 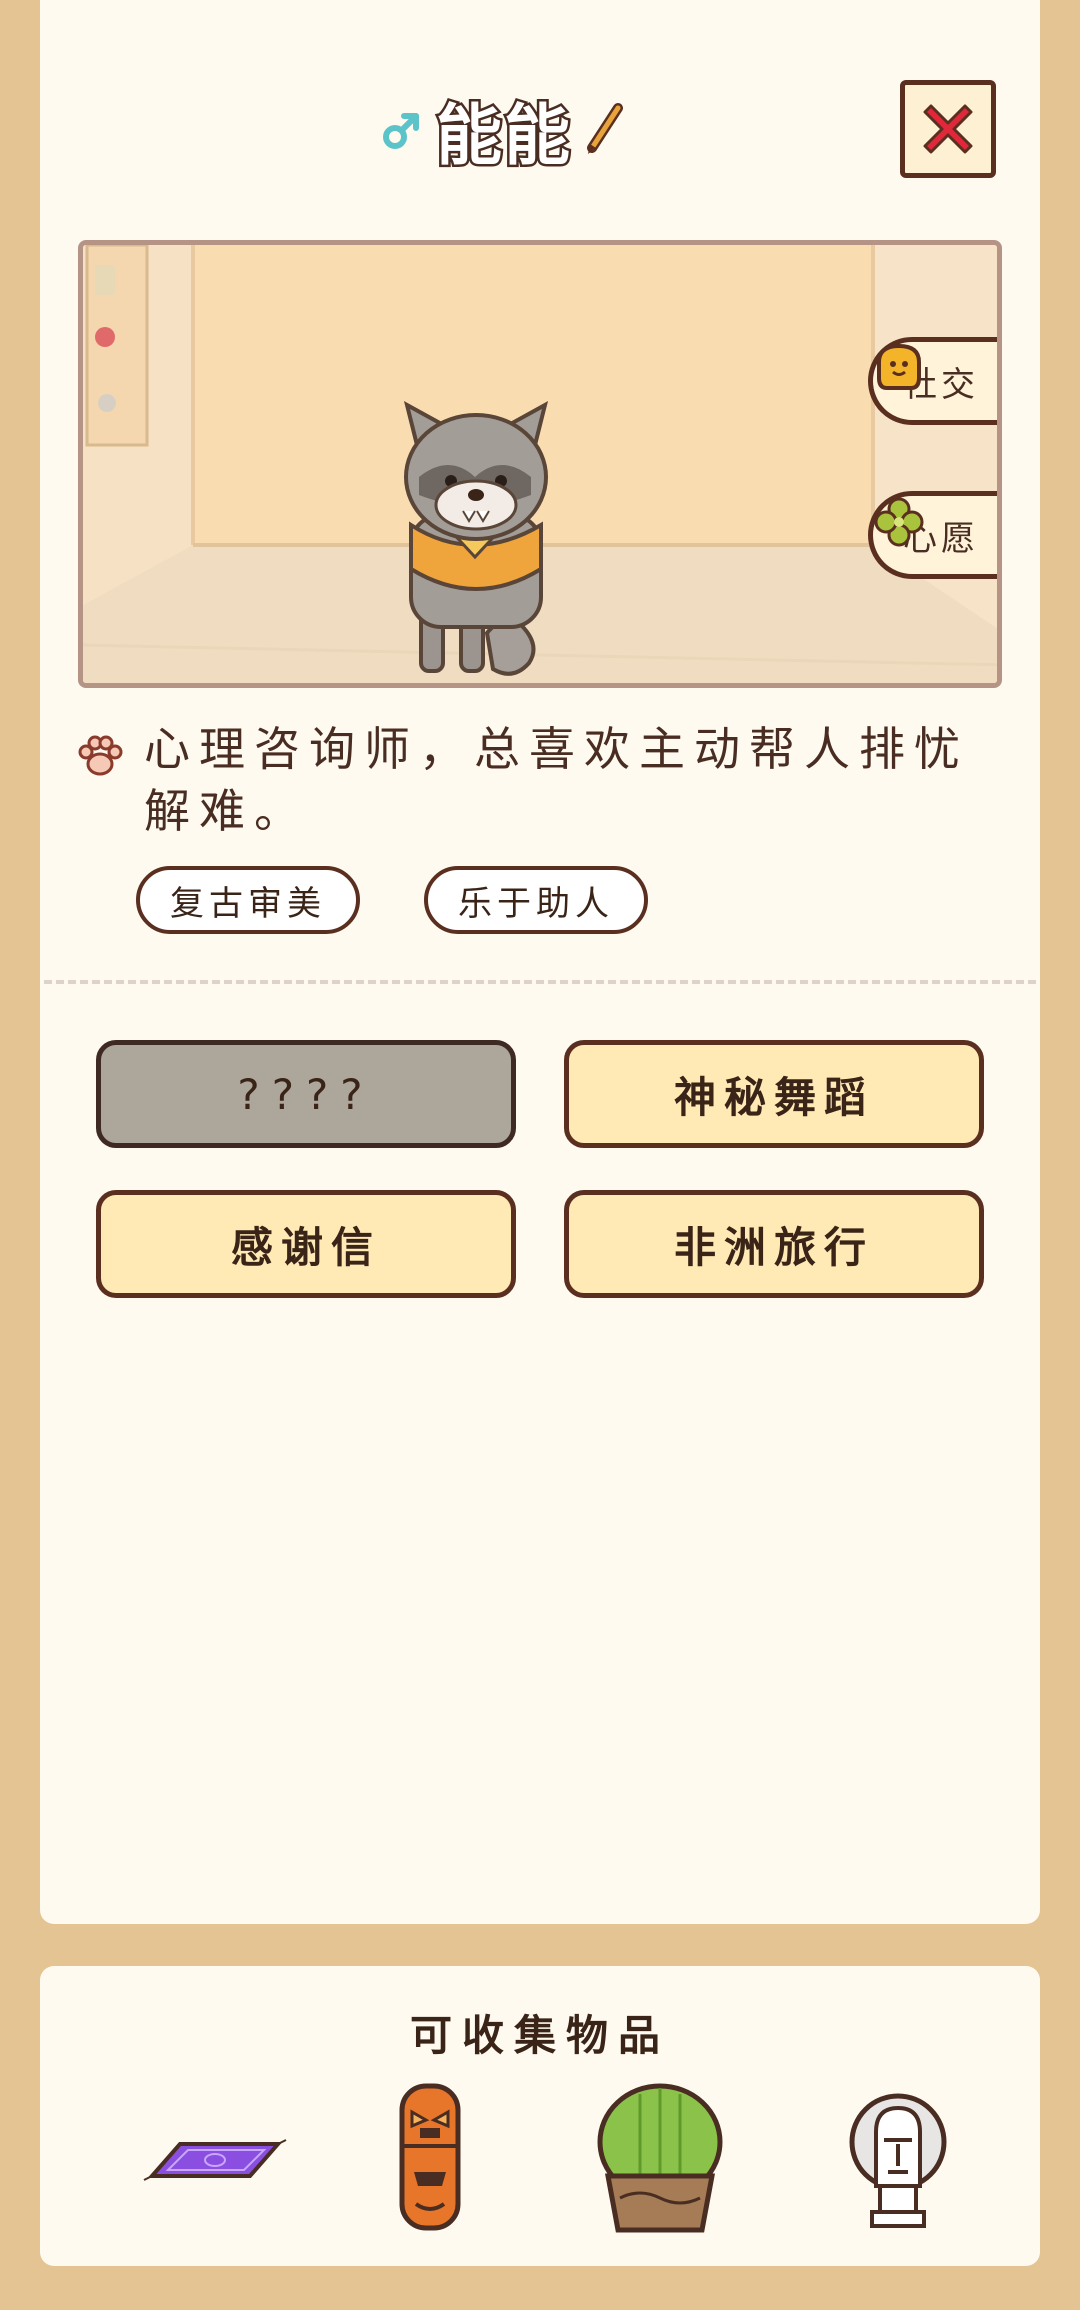 I want to click on mystery-dance-button: 神秘舞蹈, so click(x=774, y=1094).